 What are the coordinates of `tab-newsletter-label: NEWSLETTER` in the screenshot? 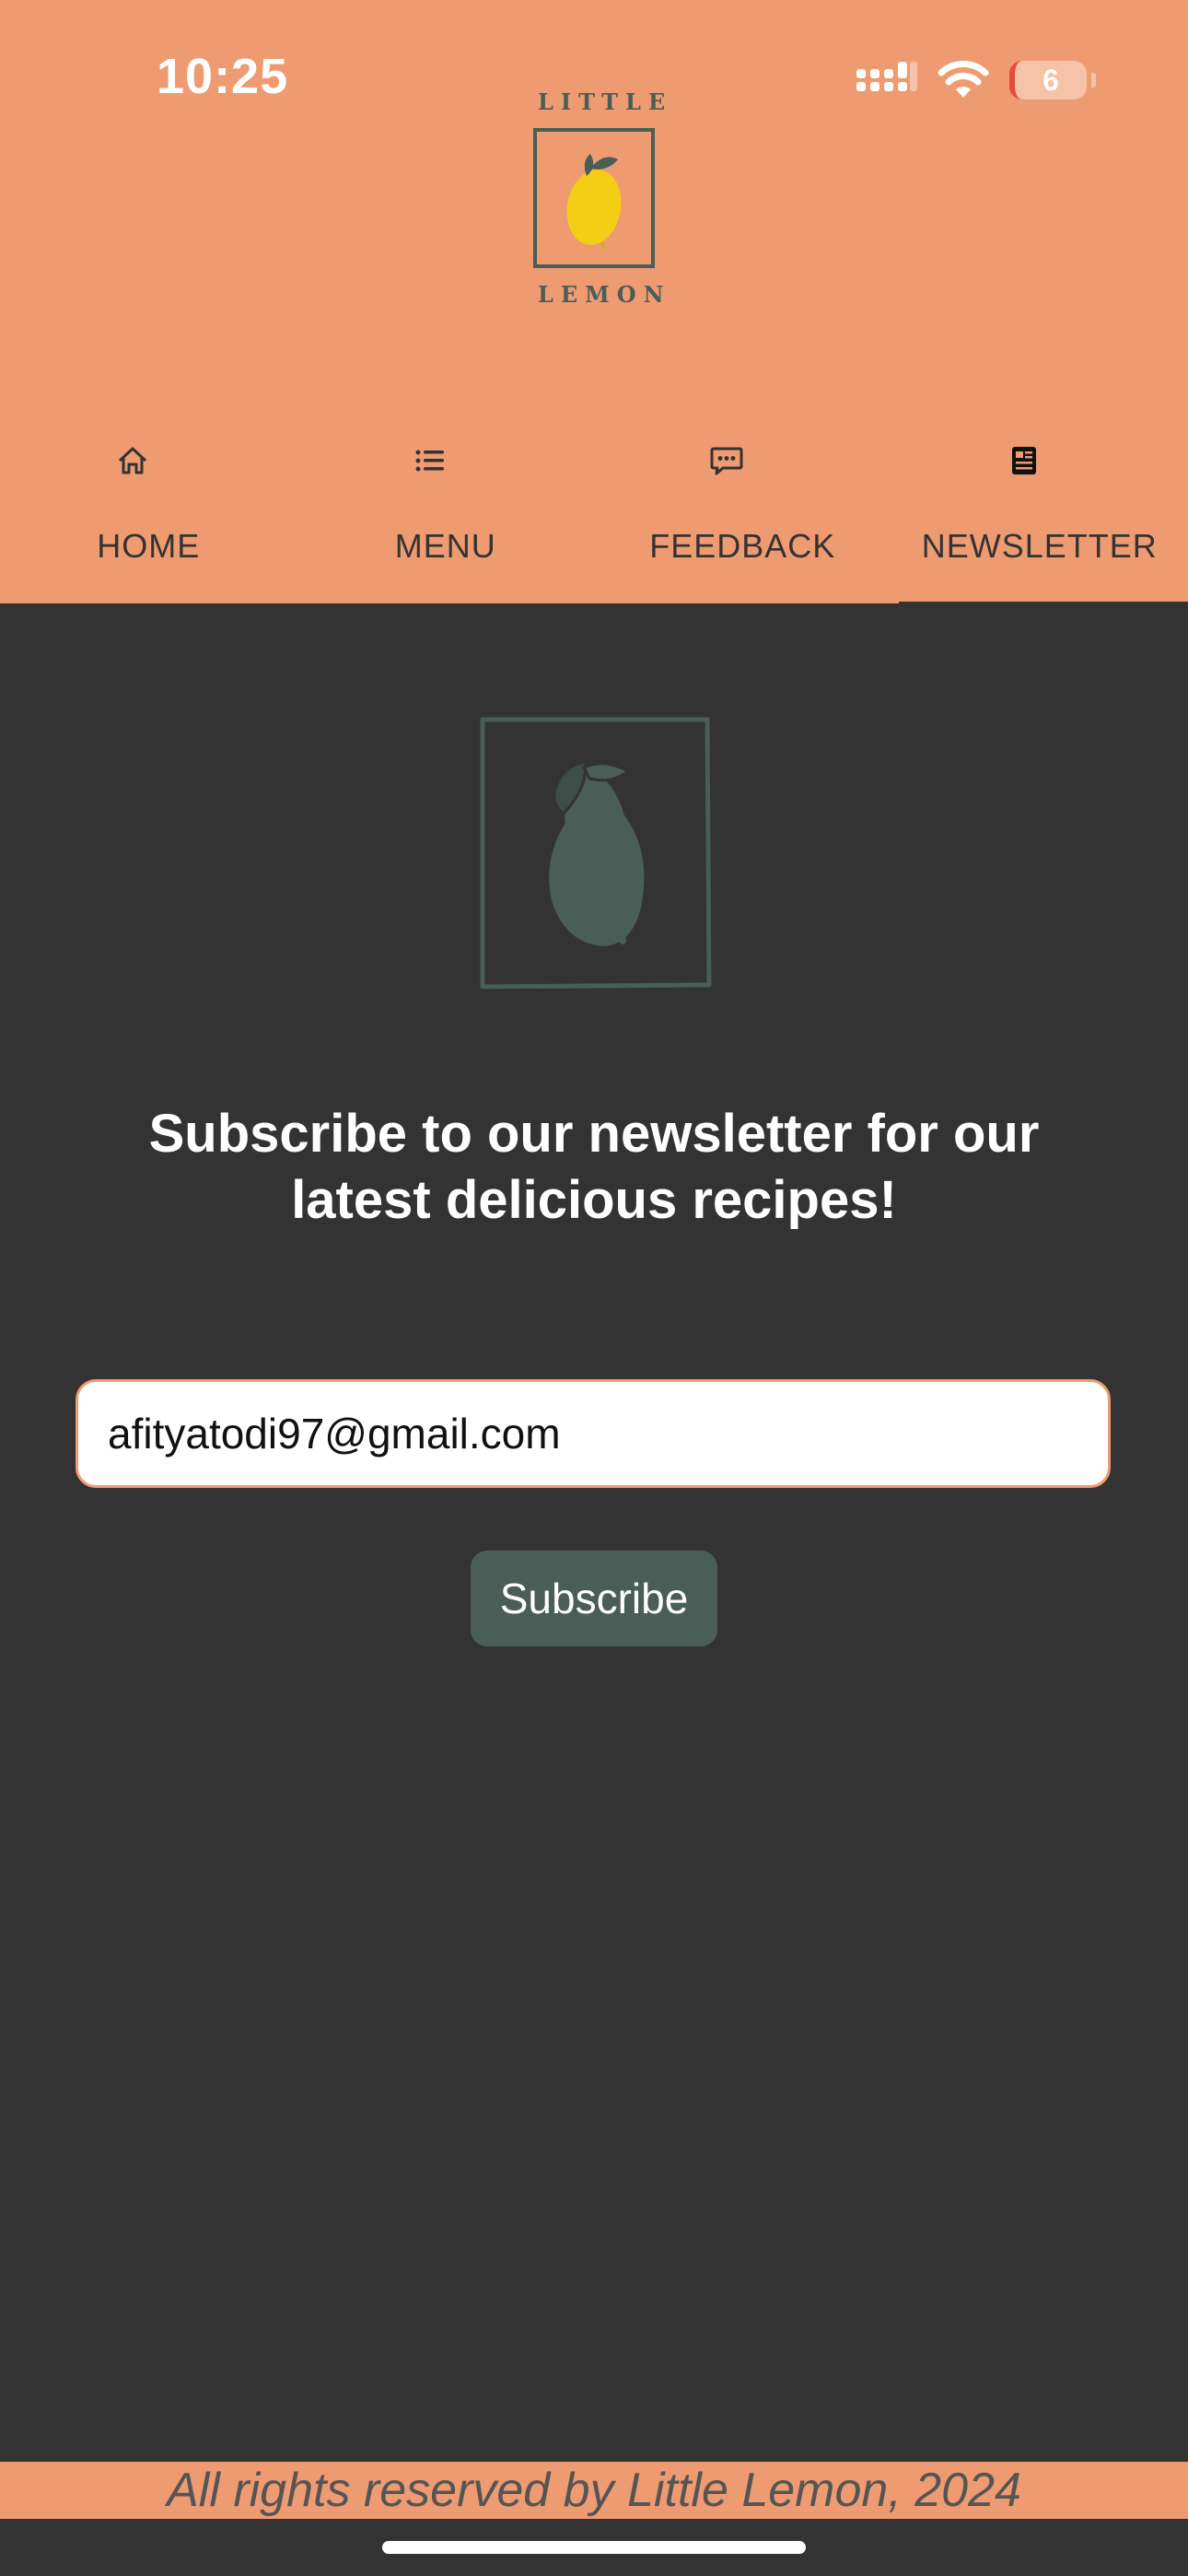 It's located at (1039, 546).